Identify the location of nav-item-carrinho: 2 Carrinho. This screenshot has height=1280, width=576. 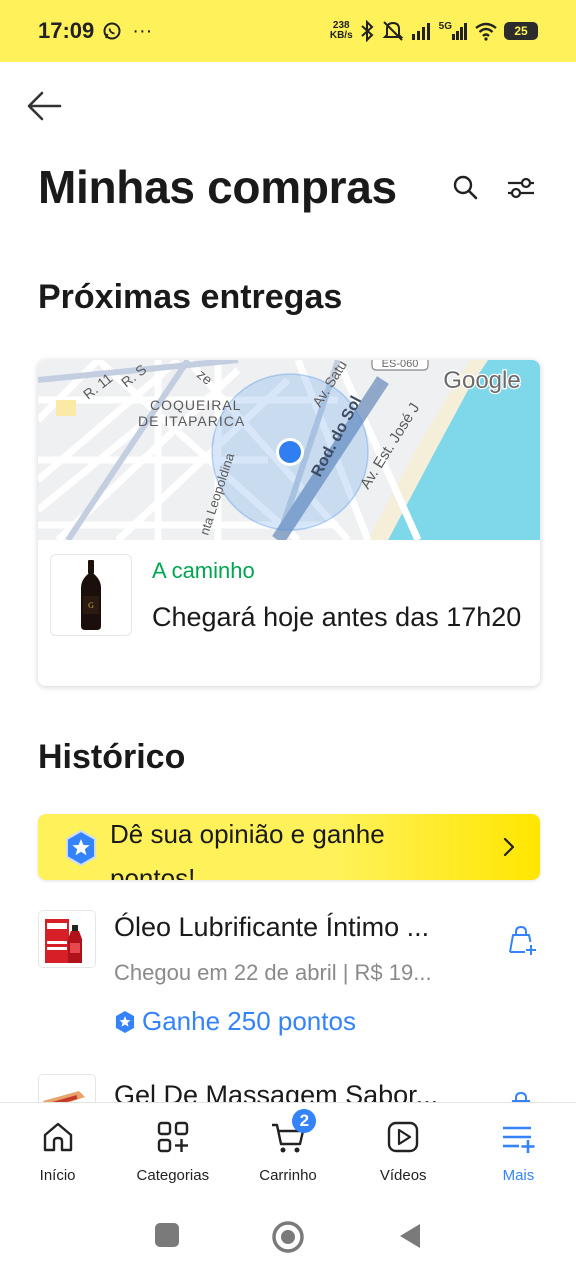
(287, 1150).